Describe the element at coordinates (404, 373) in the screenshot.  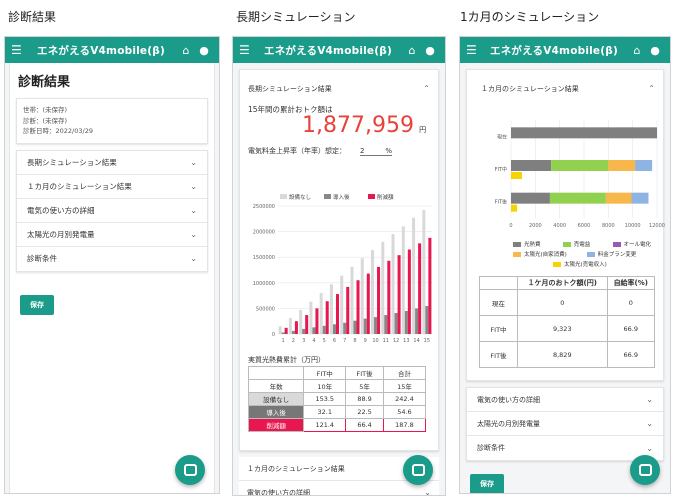
I see `table-header: 合計` at that location.